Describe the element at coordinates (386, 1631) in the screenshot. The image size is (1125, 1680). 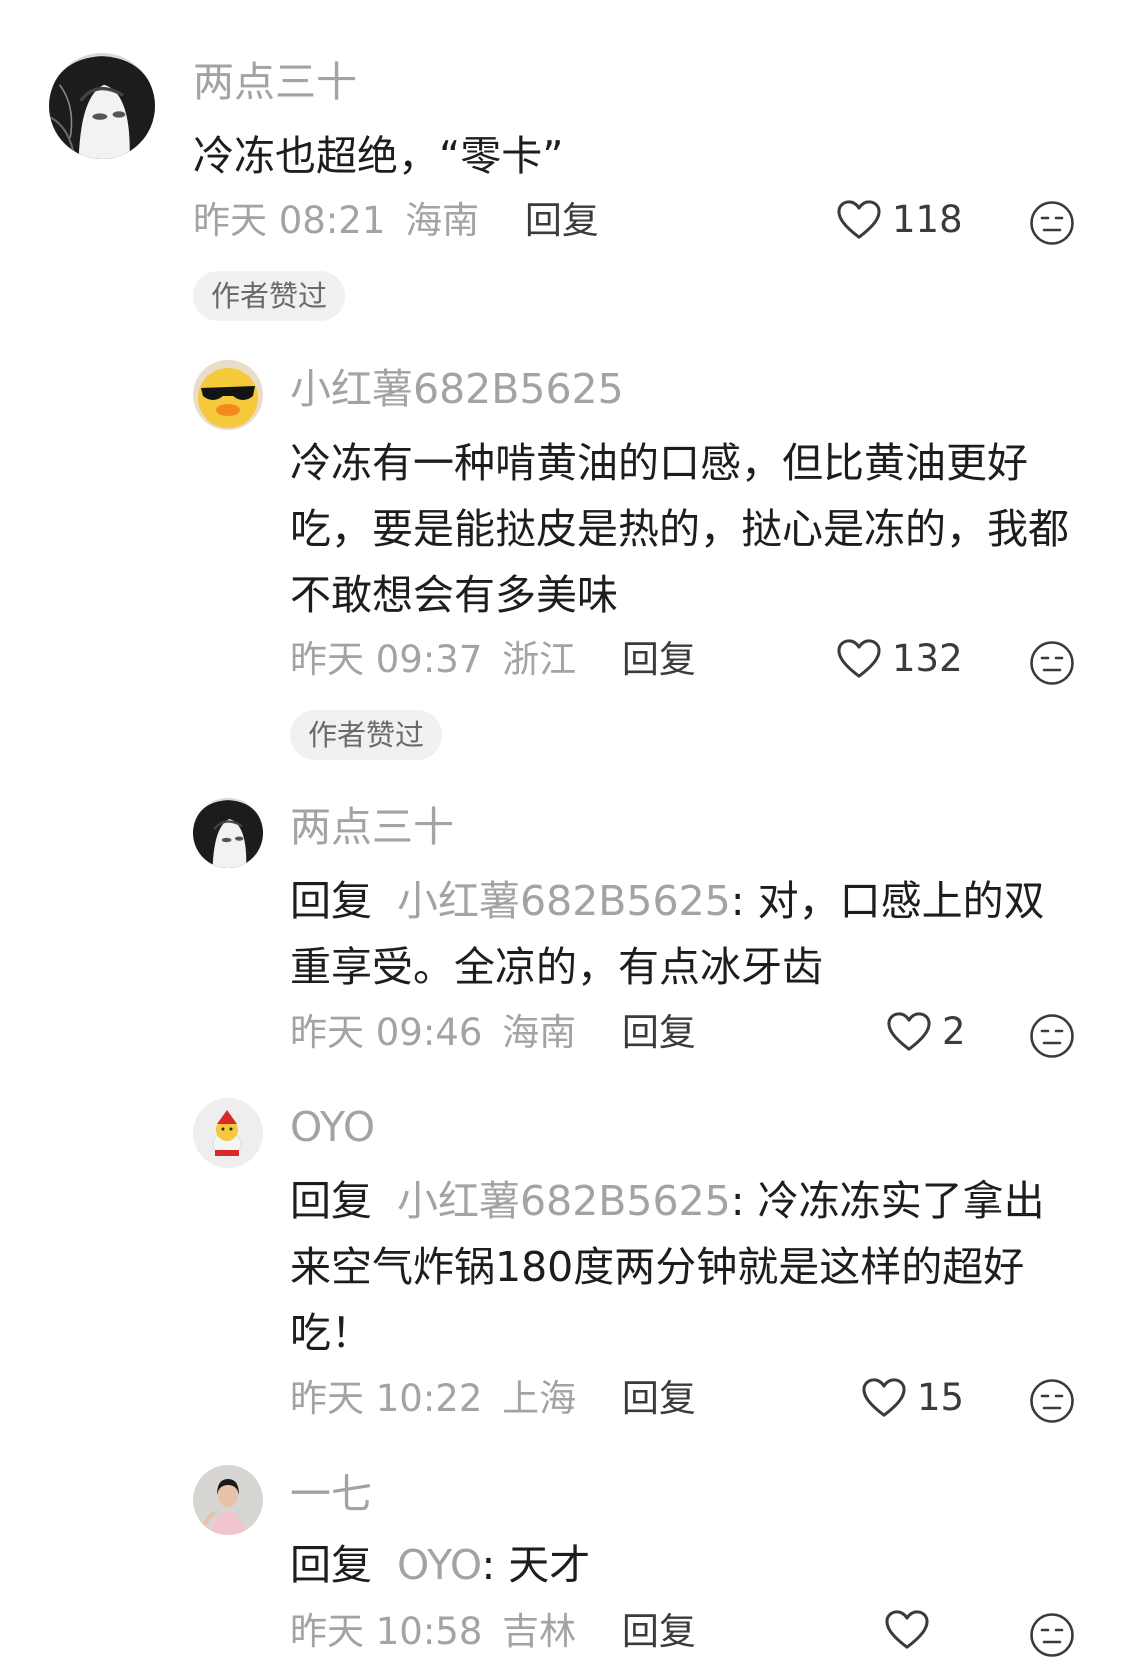
I see `comment-time: 昨天 10:58` at that location.